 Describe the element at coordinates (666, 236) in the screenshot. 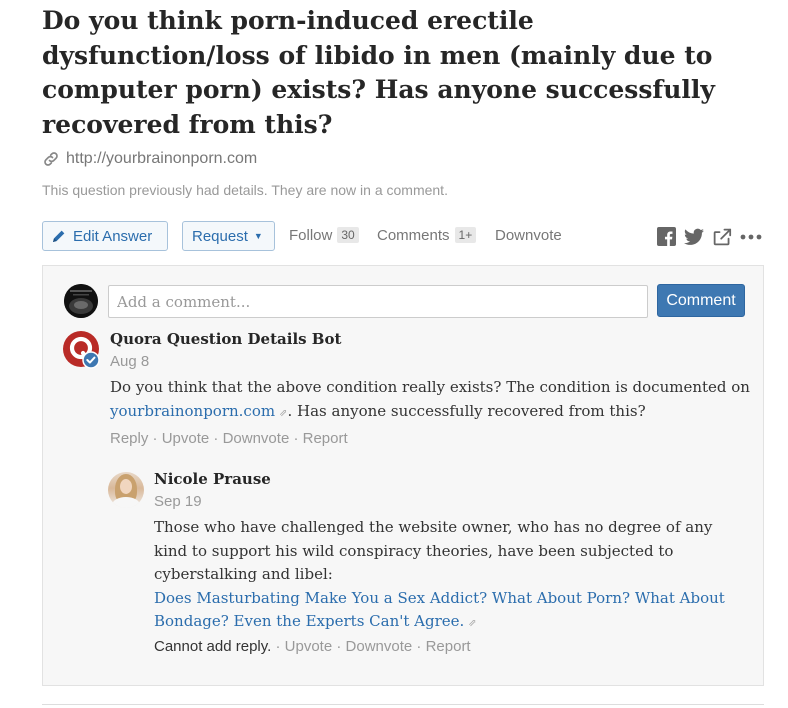

I see `facebook-icon` at that location.